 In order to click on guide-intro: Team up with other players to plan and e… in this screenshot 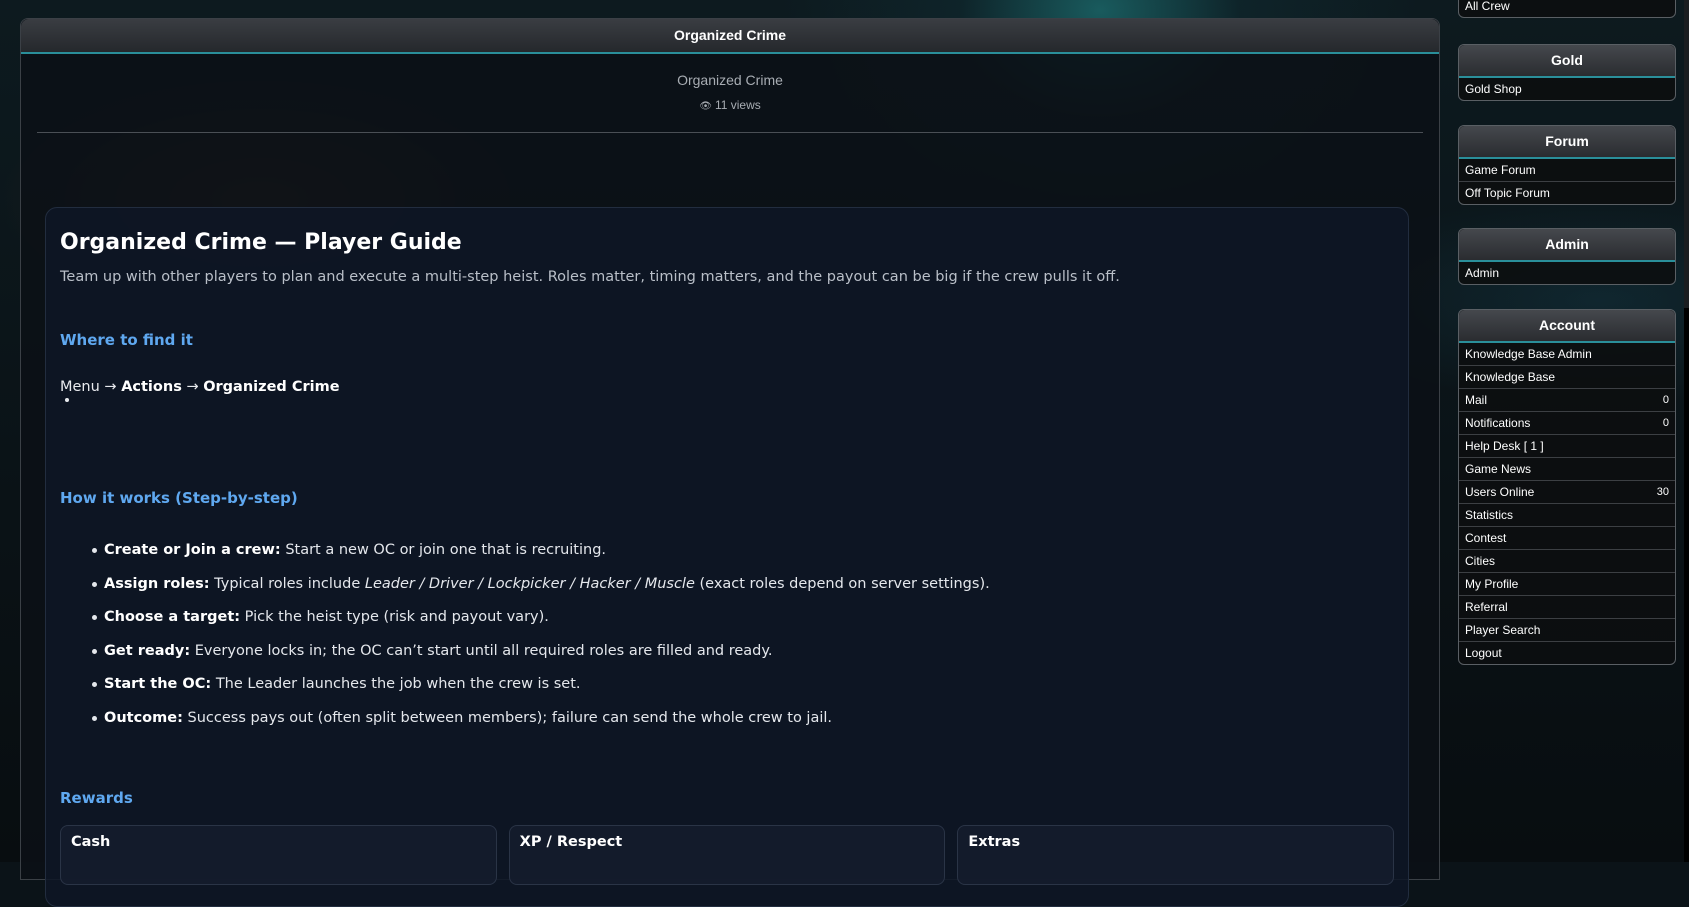, I will do `click(590, 277)`.